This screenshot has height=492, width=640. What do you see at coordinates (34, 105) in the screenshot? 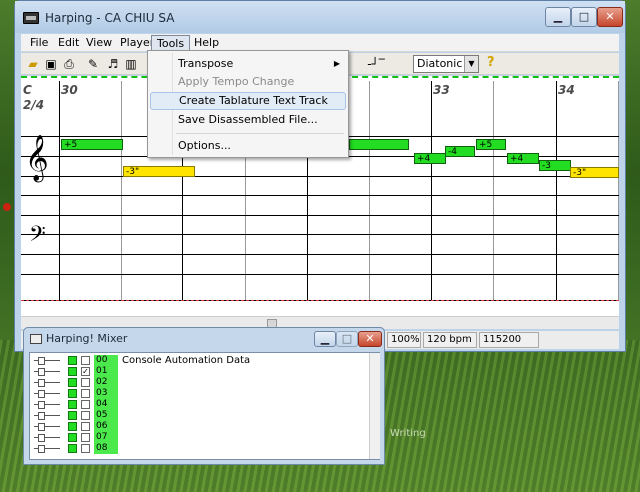
I see `time-signature: 2/4` at bounding box center [34, 105].